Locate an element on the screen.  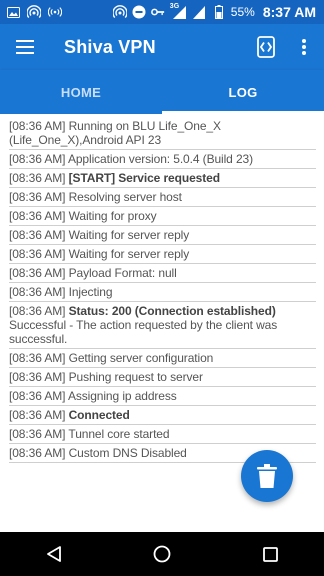
log-entry: [08:36 AM] Getting server configuration is located at coordinates (162, 358).